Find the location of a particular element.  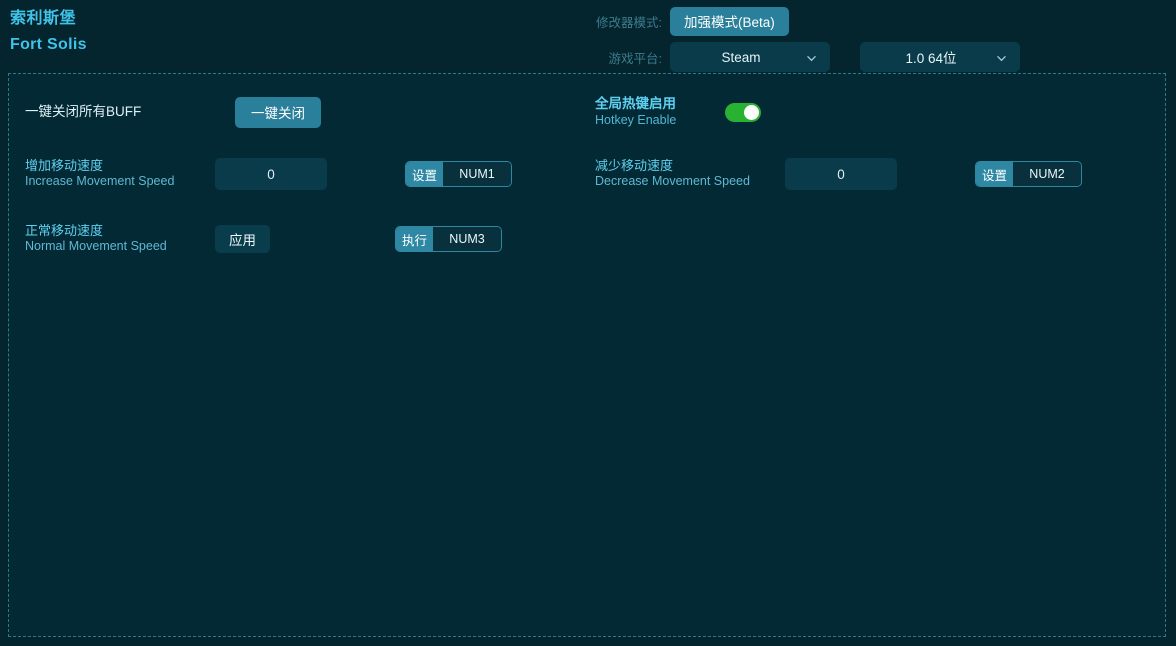

game-title-en: Fort Solis is located at coordinates (48, 44).